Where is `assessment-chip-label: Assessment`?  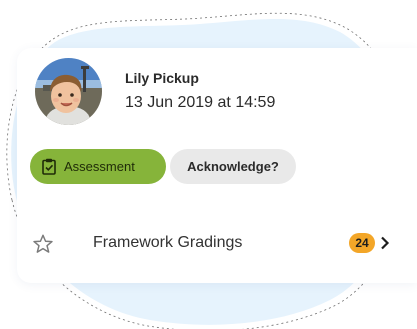
assessment-chip-label: Assessment is located at coordinates (99, 166).